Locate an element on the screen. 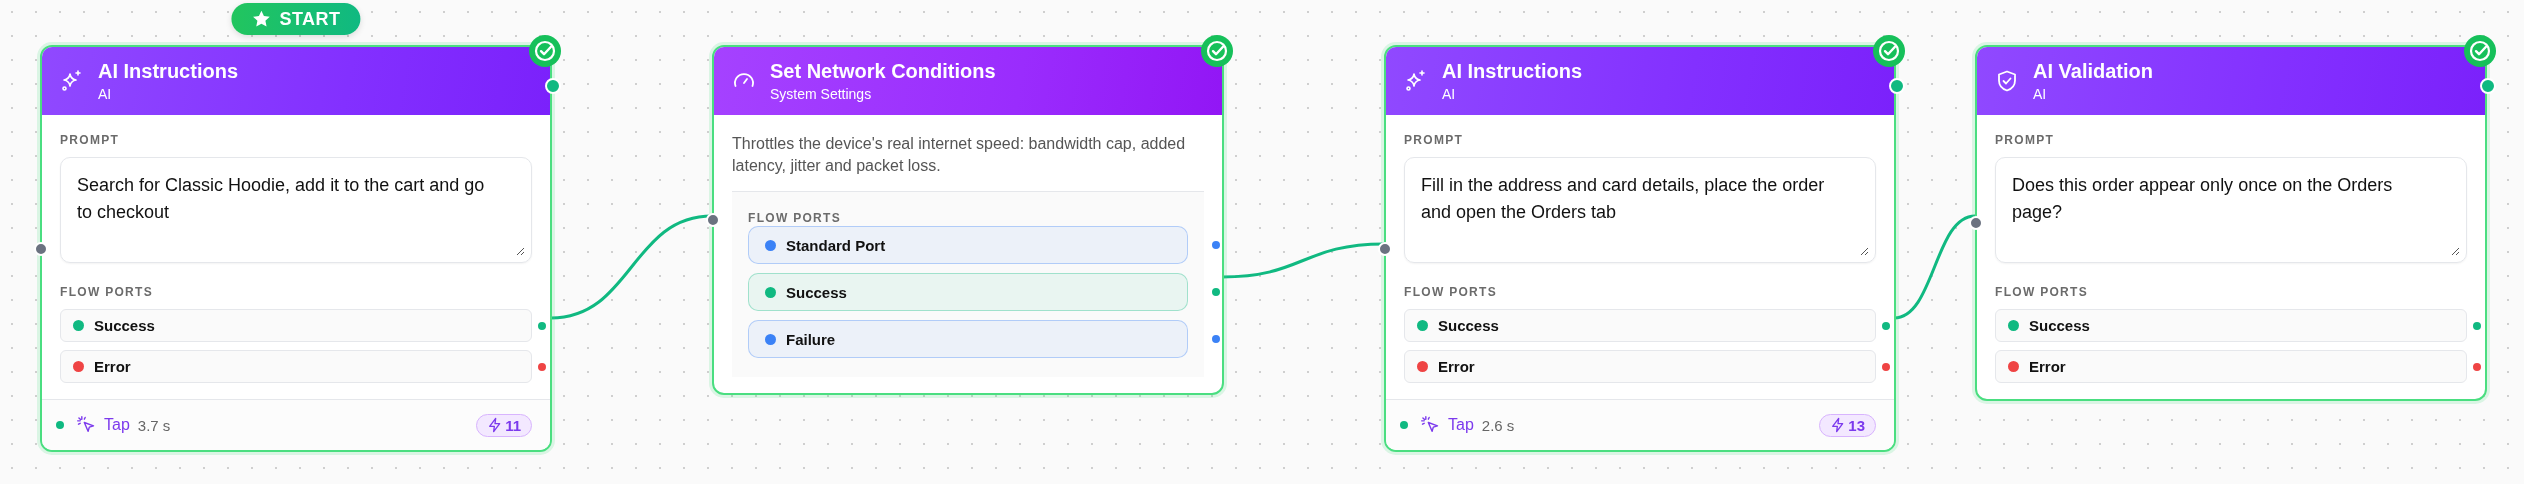 The image size is (2524, 484). node-subtitle: System Settings is located at coordinates (821, 94).